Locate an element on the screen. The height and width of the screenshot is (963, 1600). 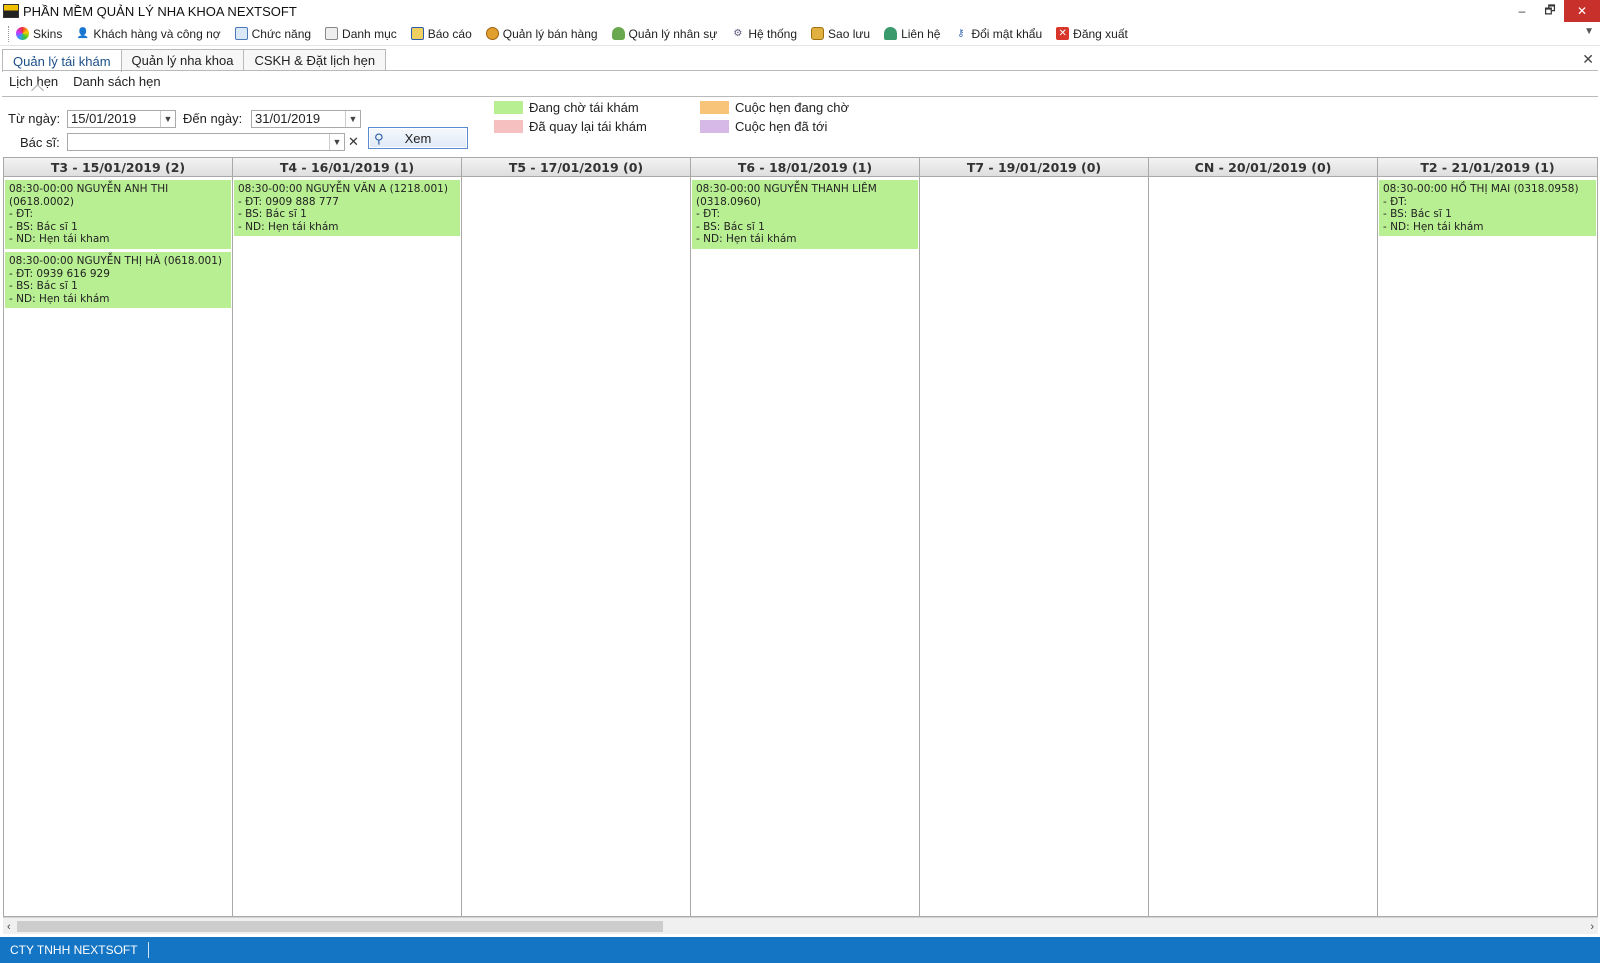
appointment-phone: - ĐT: 0939 616 929 is located at coordinates (59, 273).